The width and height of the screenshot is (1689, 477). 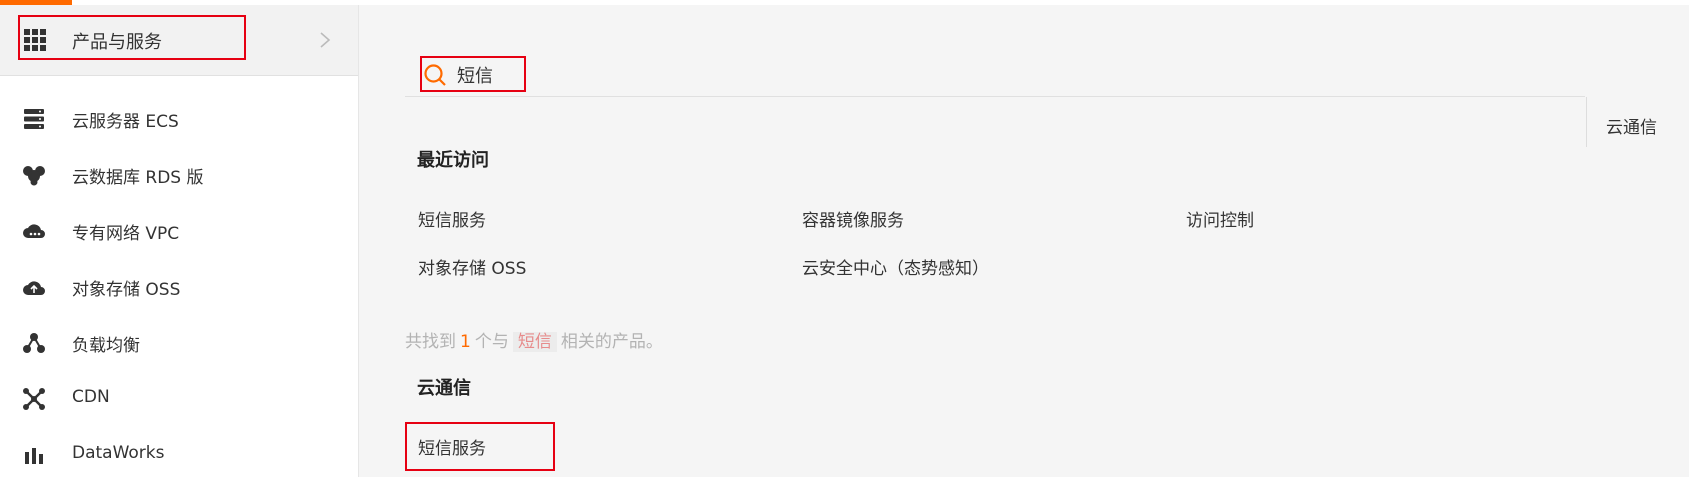 What do you see at coordinates (895, 266) in the screenshot?
I see `recent-link-security-center: 云安全中心（态势感知）` at bounding box center [895, 266].